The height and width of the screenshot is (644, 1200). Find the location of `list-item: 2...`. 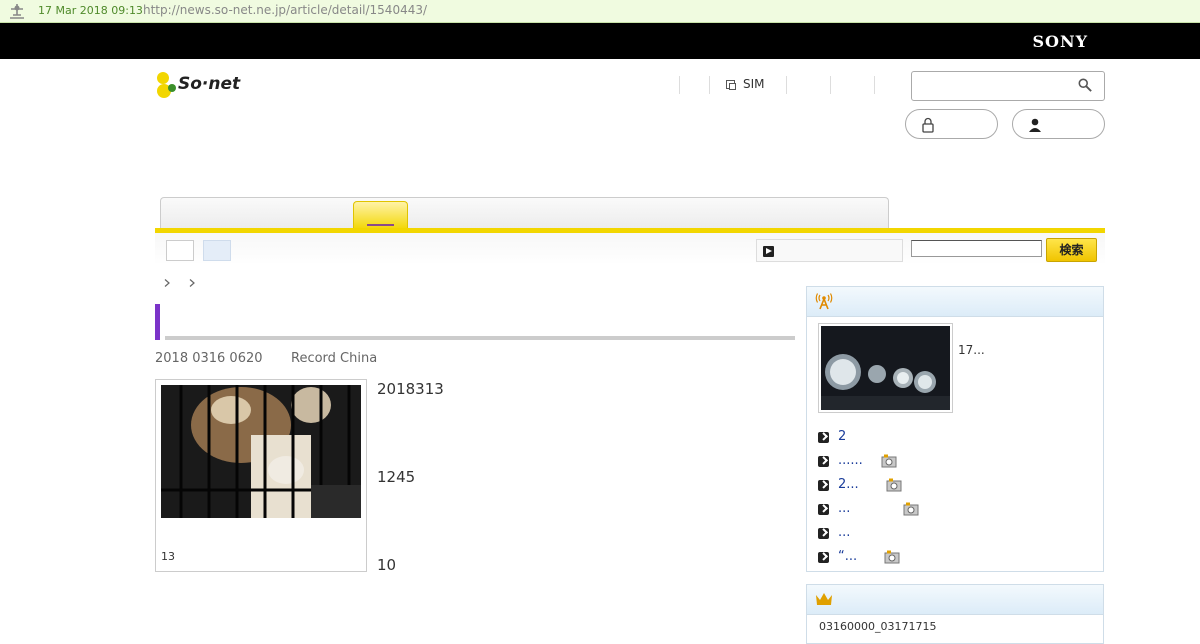

list-item: 2... is located at coordinates (958, 486).